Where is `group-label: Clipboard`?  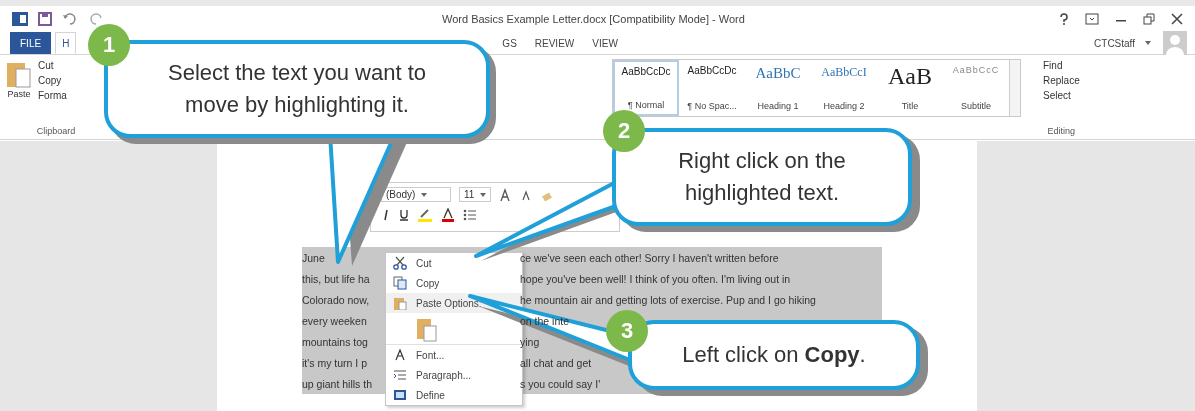
group-label: Clipboard is located at coordinates (56, 132).